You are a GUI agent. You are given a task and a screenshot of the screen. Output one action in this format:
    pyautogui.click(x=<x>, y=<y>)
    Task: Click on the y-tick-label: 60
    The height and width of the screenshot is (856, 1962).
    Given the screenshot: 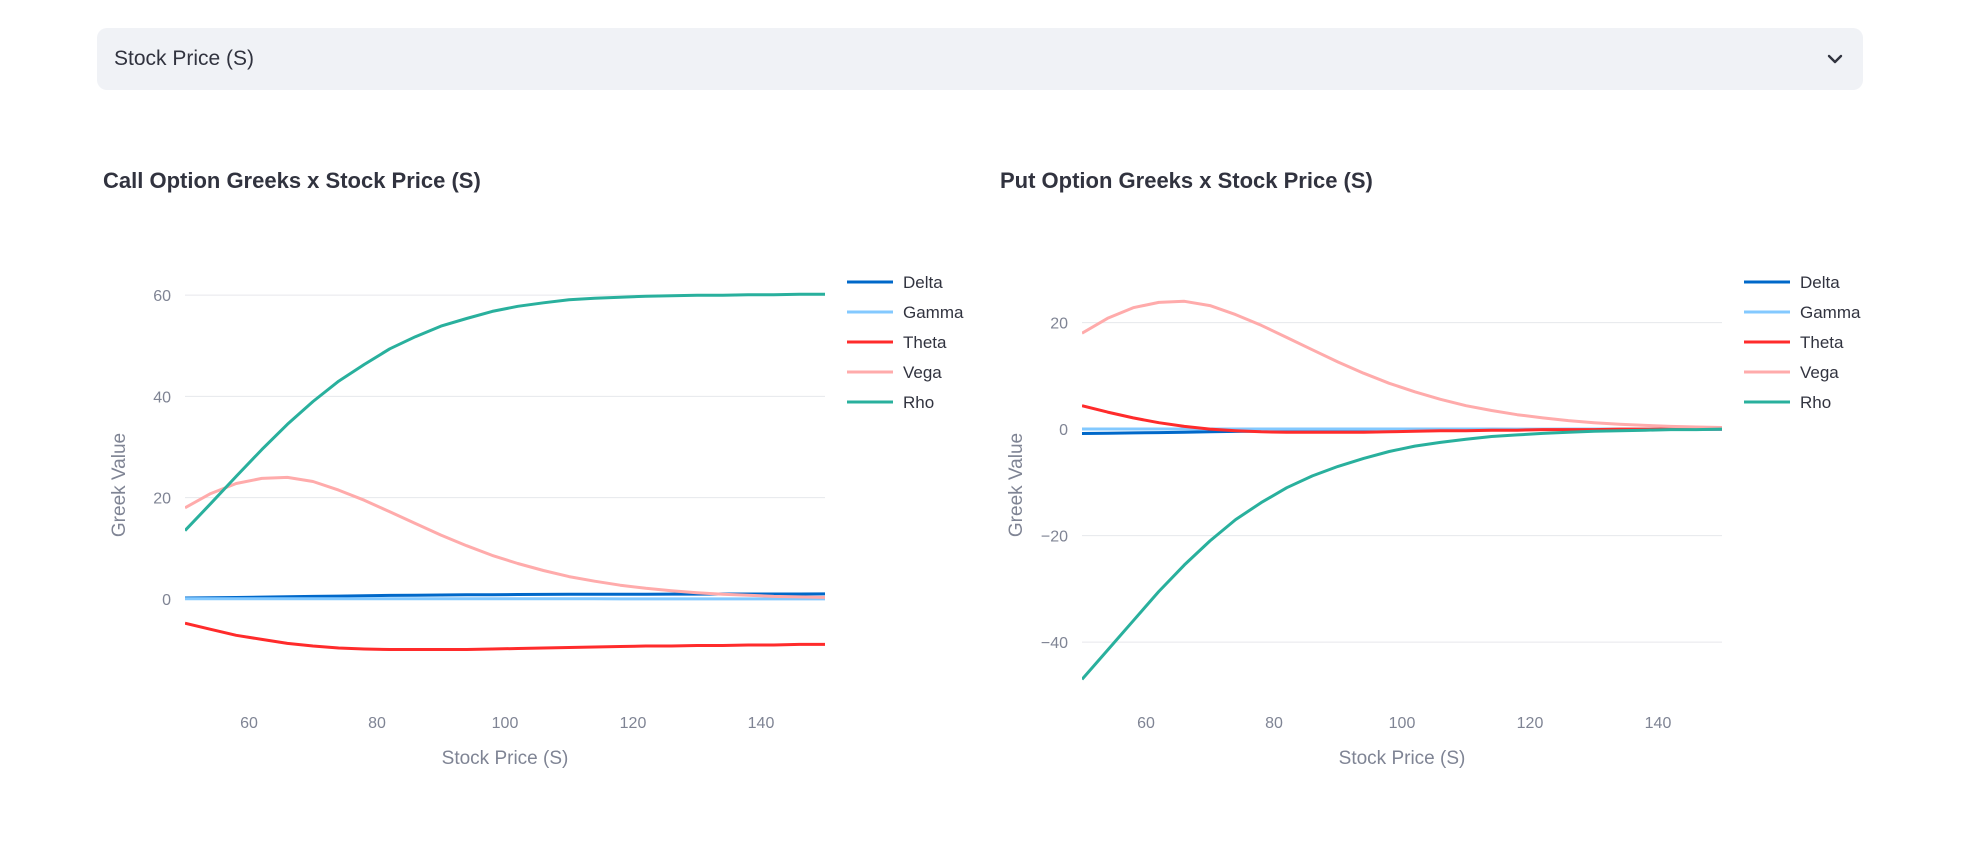 What is the action you would take?
    pyautogui.click(x=162, y=296)
    